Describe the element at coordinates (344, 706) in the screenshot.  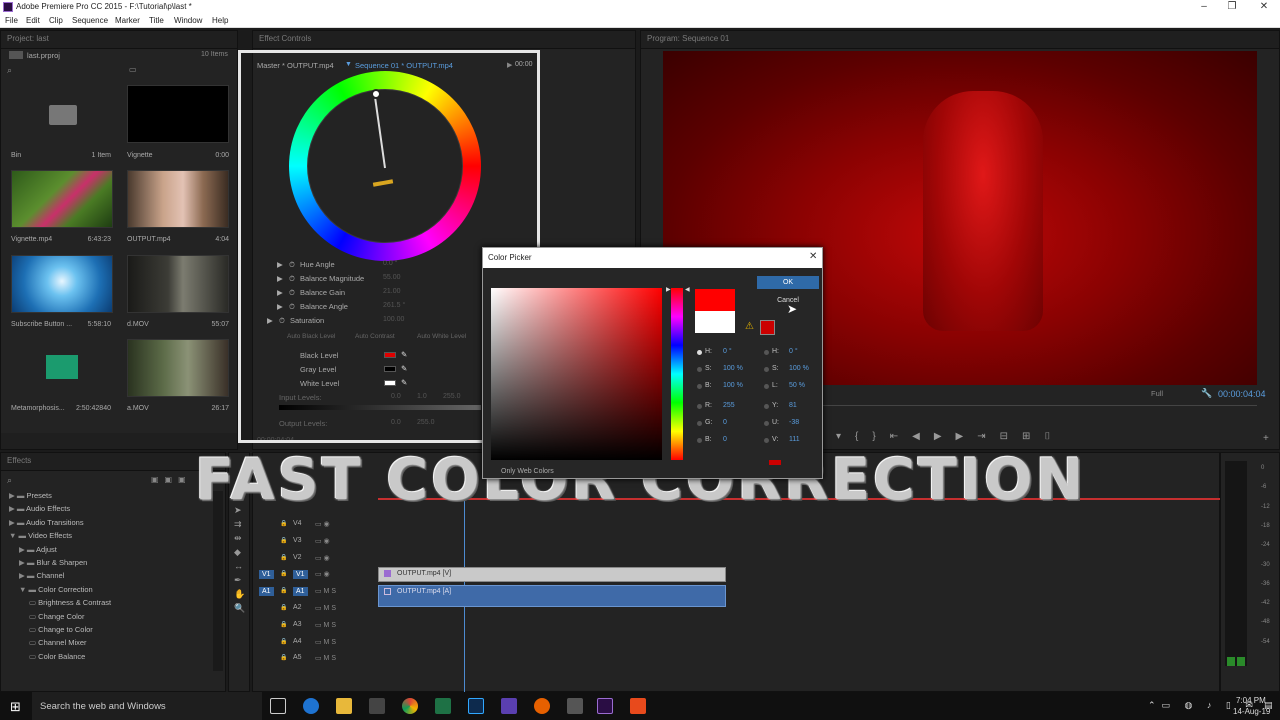
I see `file-explorer-icon` at that location.